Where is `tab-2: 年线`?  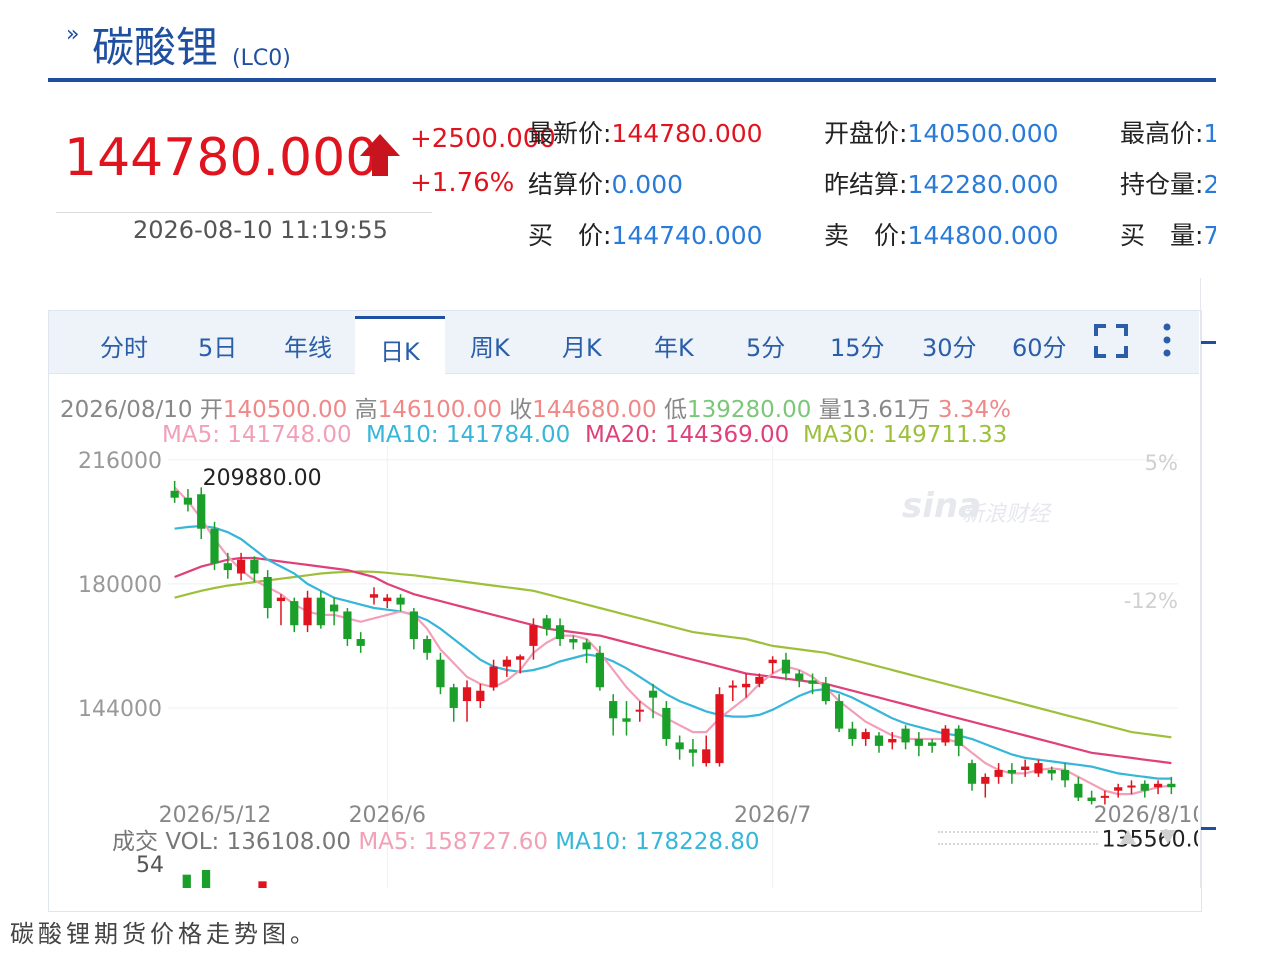
tab-2: 年线 is located at coordinates (308, 345).